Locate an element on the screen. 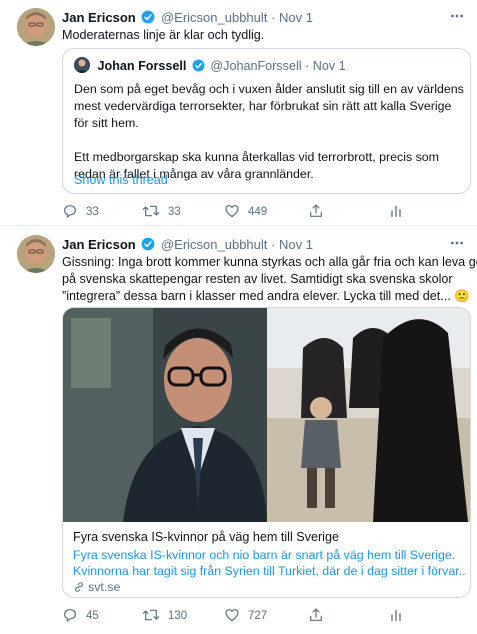  card-domain-text: svt.se is located at coordinates (104, 587).